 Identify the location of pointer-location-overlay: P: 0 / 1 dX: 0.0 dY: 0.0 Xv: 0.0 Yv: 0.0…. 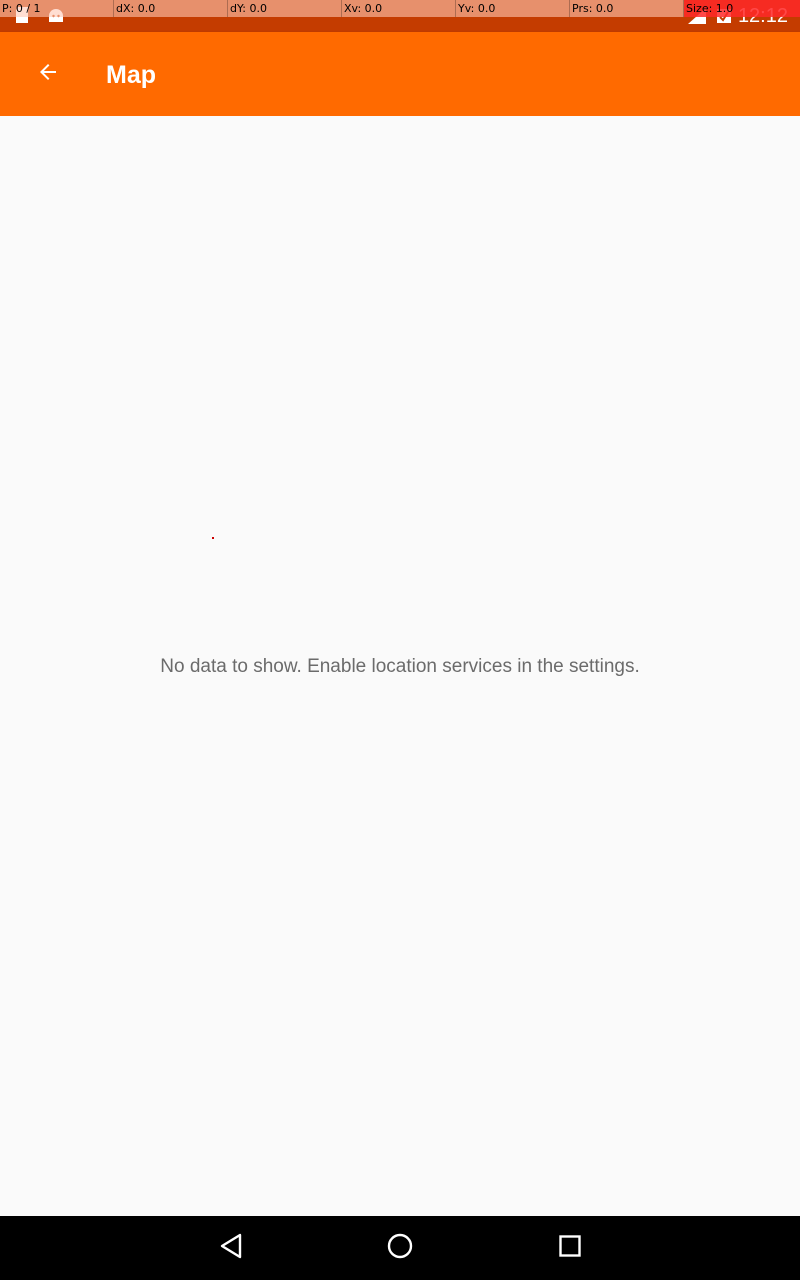
(400, 8).